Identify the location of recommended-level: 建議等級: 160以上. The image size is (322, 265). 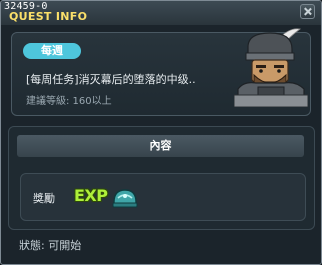
(69, 101).